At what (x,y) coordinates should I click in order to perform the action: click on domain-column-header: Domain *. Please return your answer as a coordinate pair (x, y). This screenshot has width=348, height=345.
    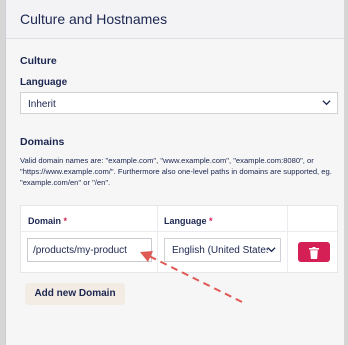
    Looking at the image, I should click on (47, 221).